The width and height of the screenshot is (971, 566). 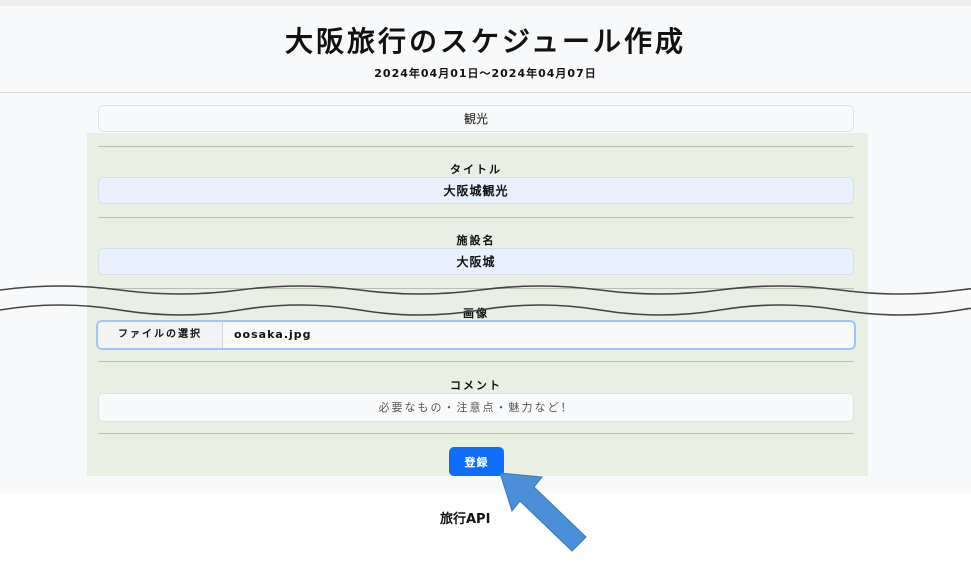 What do you see at coordinates (160, 335) in the screenshot?
I see `choose-file-button: ファイルの選択` at bounding box center [160, 335].